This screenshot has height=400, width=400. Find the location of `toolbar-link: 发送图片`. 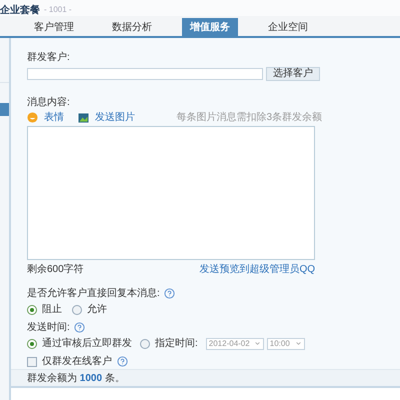

toolbar-link: 发送图片 is located at coordinates (115, 117).